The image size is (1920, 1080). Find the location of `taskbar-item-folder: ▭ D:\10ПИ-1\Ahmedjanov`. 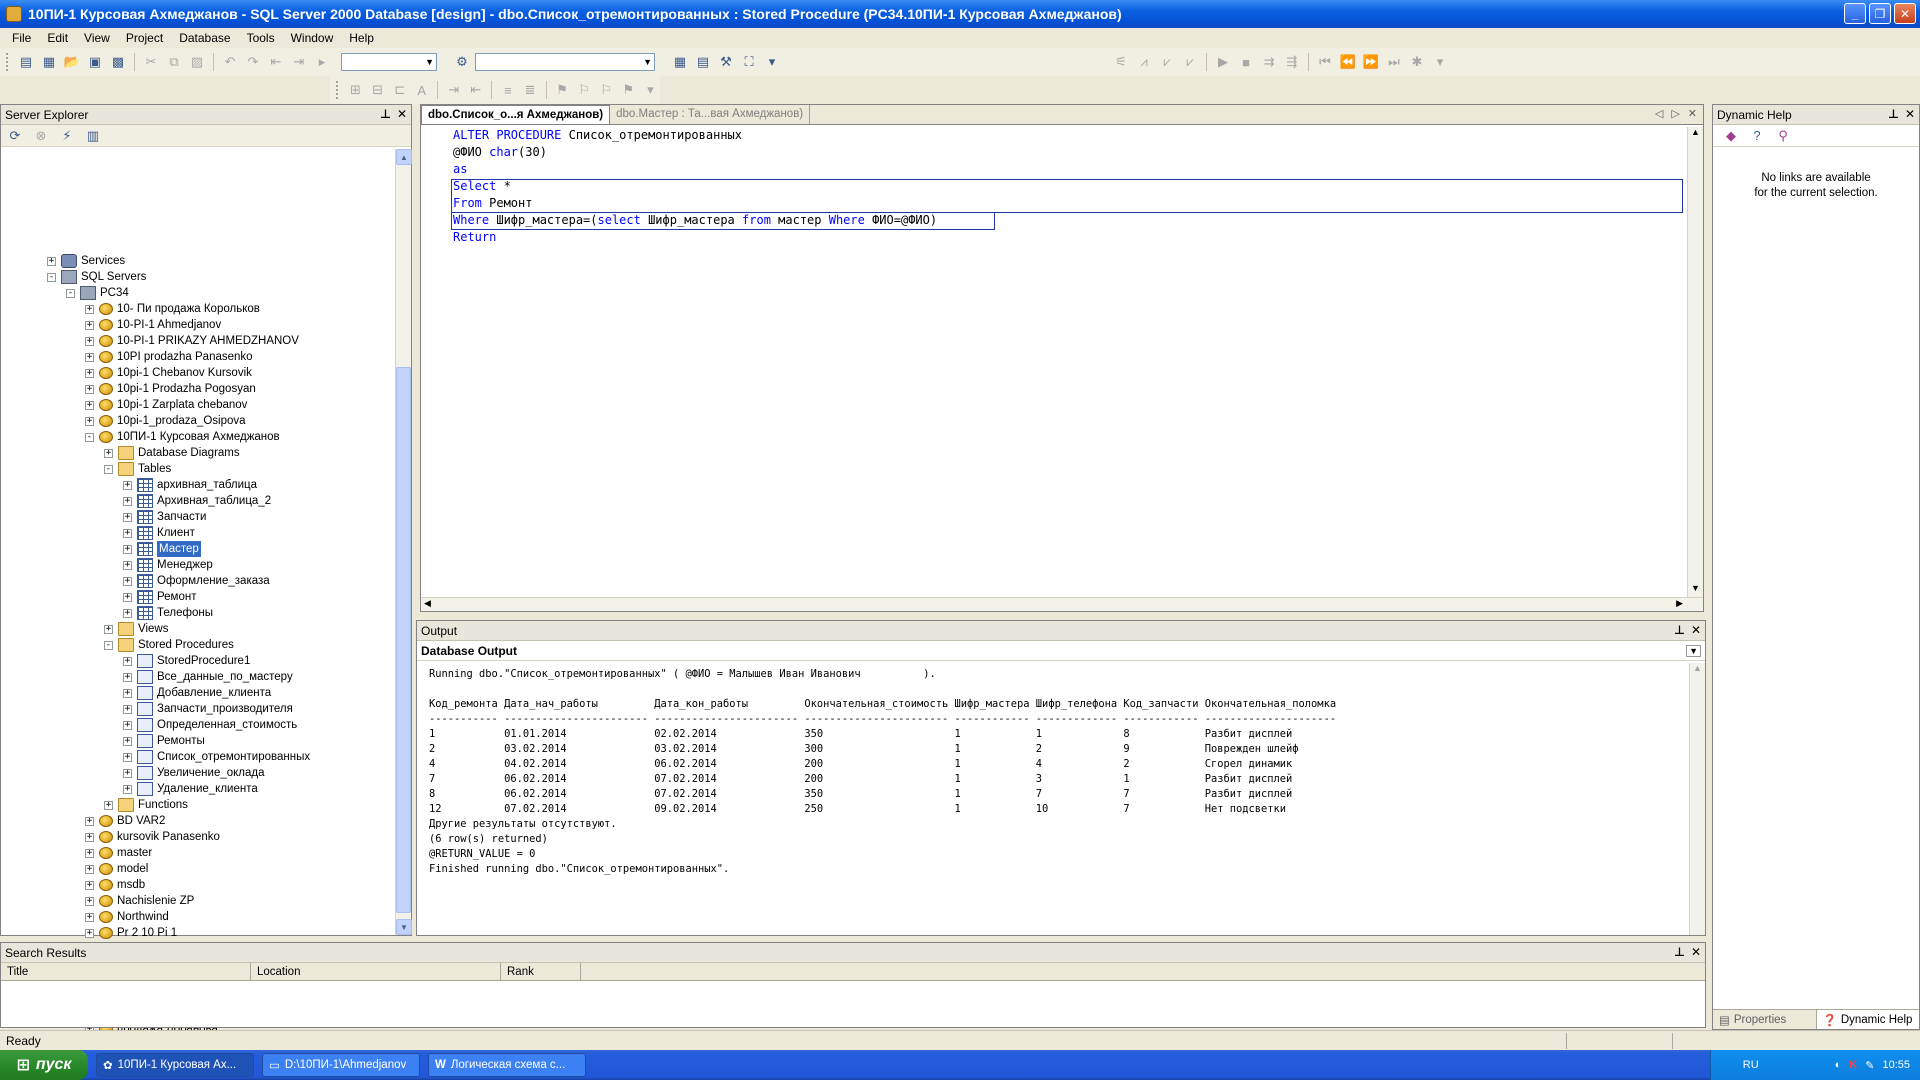

taskbar-item-folder: ▭ D:\10ПИ-1\Ahmedjanov is located at coordinates (341, 1065).